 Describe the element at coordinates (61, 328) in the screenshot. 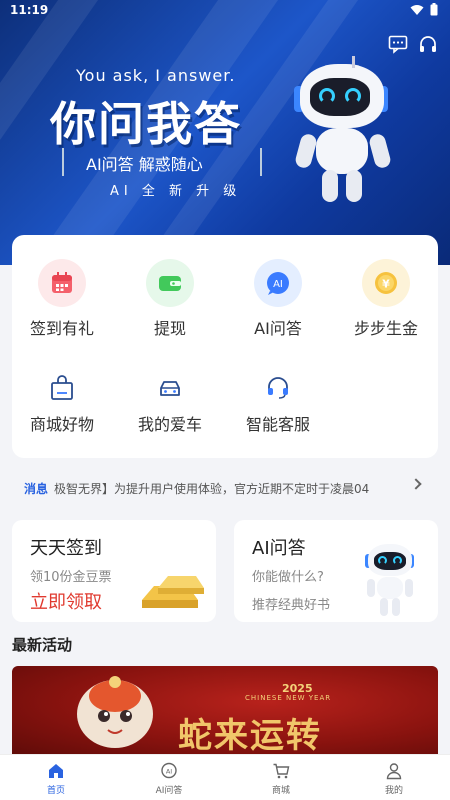

I see `menu-item-label: 签到有礼` at that location.